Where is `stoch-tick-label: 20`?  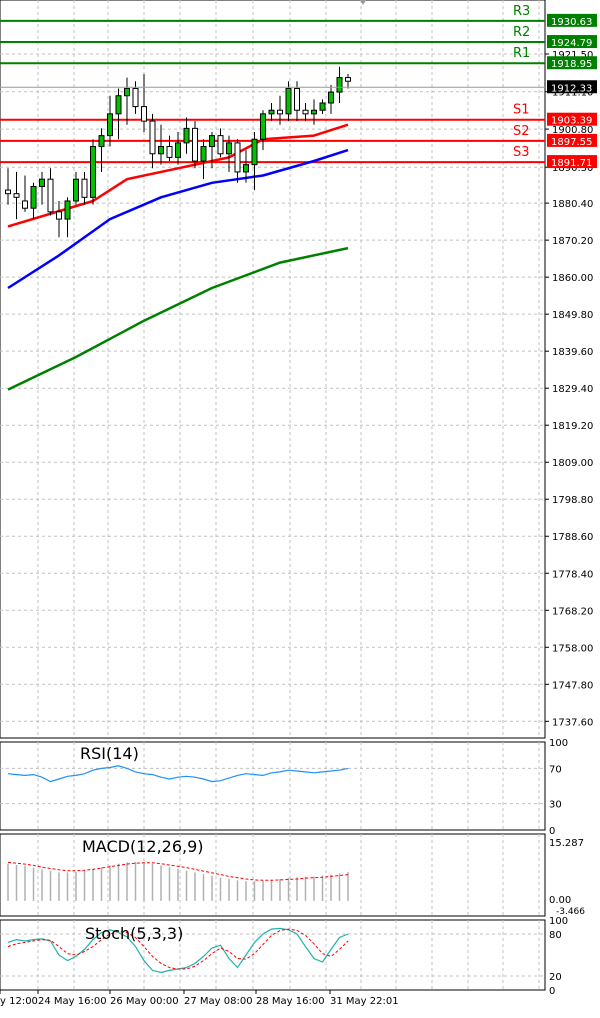 stoch-tick-label: 20 is located at coordinates (555, 977).